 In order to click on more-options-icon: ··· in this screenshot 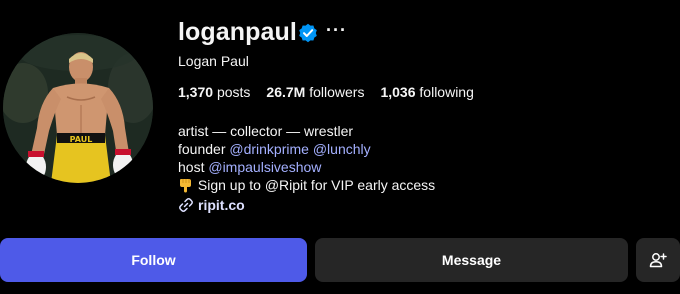, I will do `click(336, 30)`.